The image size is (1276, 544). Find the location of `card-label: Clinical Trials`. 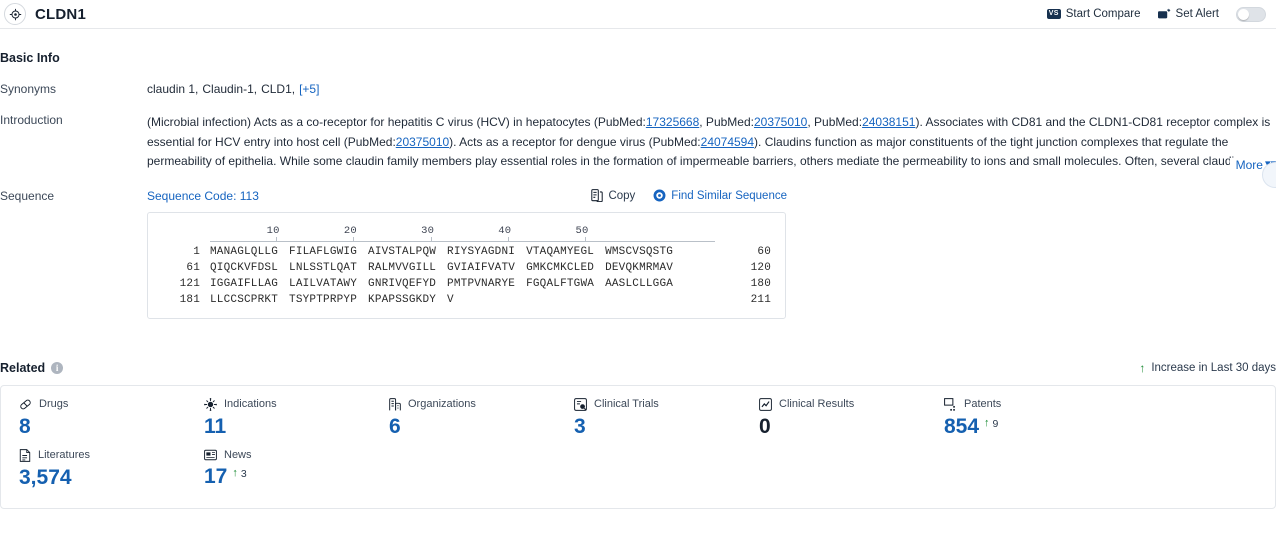

card-label: Clinical Trials is located at coordinates (626, 404).